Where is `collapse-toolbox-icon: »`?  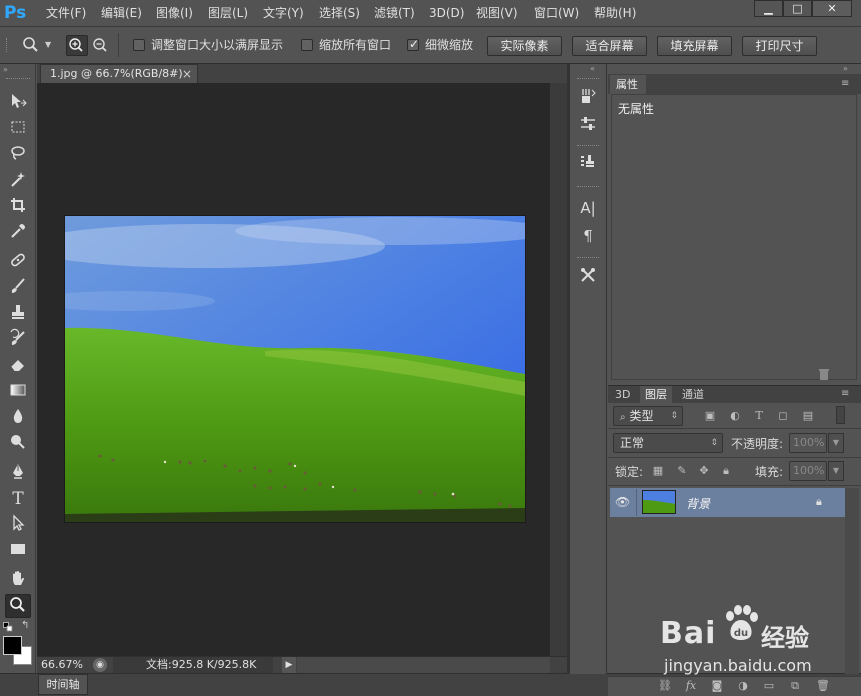
collapse-toolbox-icon: » is located at coordinates (18, 70).